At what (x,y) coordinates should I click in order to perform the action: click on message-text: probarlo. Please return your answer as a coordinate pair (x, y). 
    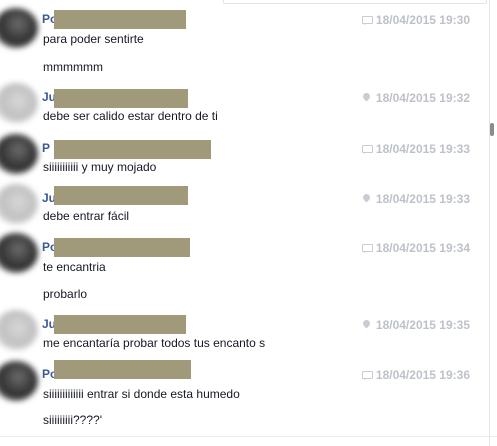
    Looking at the image, I should click on (65, 294).